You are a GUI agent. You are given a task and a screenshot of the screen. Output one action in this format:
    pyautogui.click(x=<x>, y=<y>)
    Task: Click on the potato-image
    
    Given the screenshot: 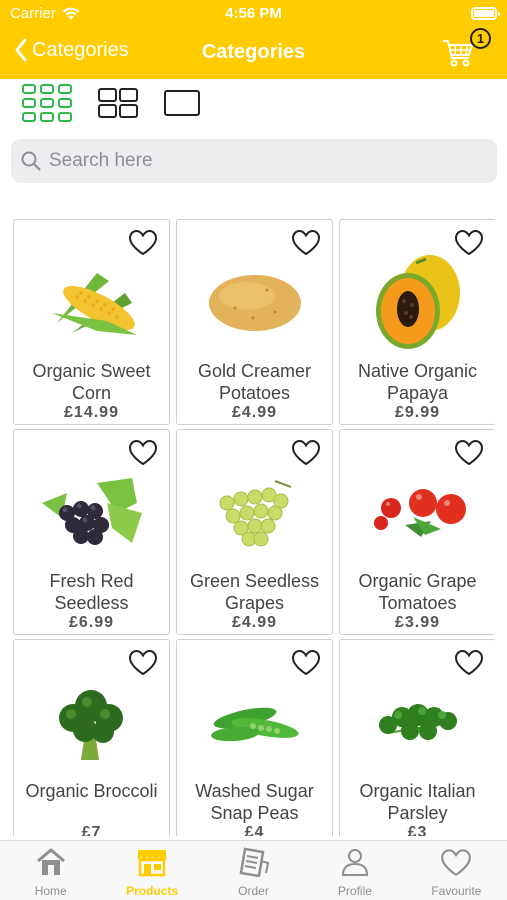 What is the action you would take?
    pyautogui.click(x=254, y=303)
    